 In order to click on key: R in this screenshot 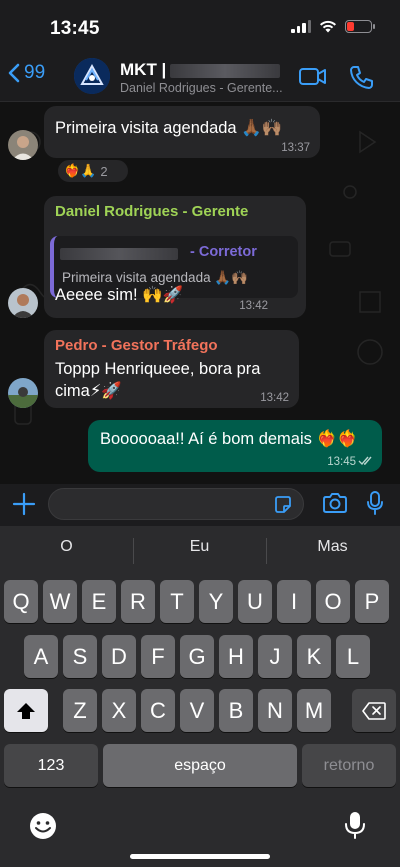, I will do `click(138, 601)`.